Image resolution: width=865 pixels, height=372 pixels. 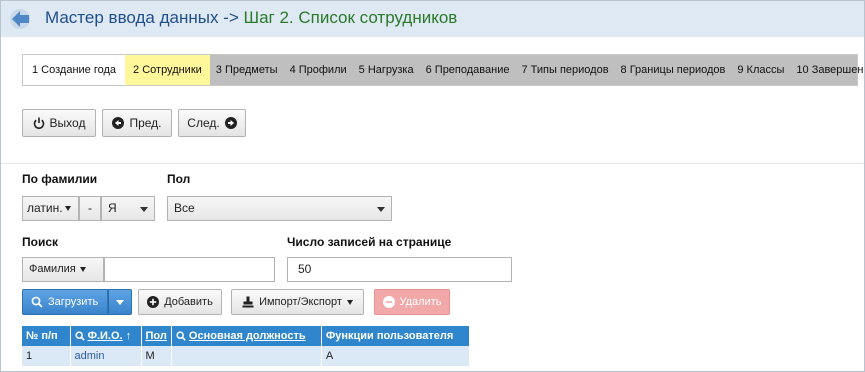 What do you see at coordinates (118, 123) in the screenshot?
I see `arrow-left-circle-icon` at bounding box center [118, 123].